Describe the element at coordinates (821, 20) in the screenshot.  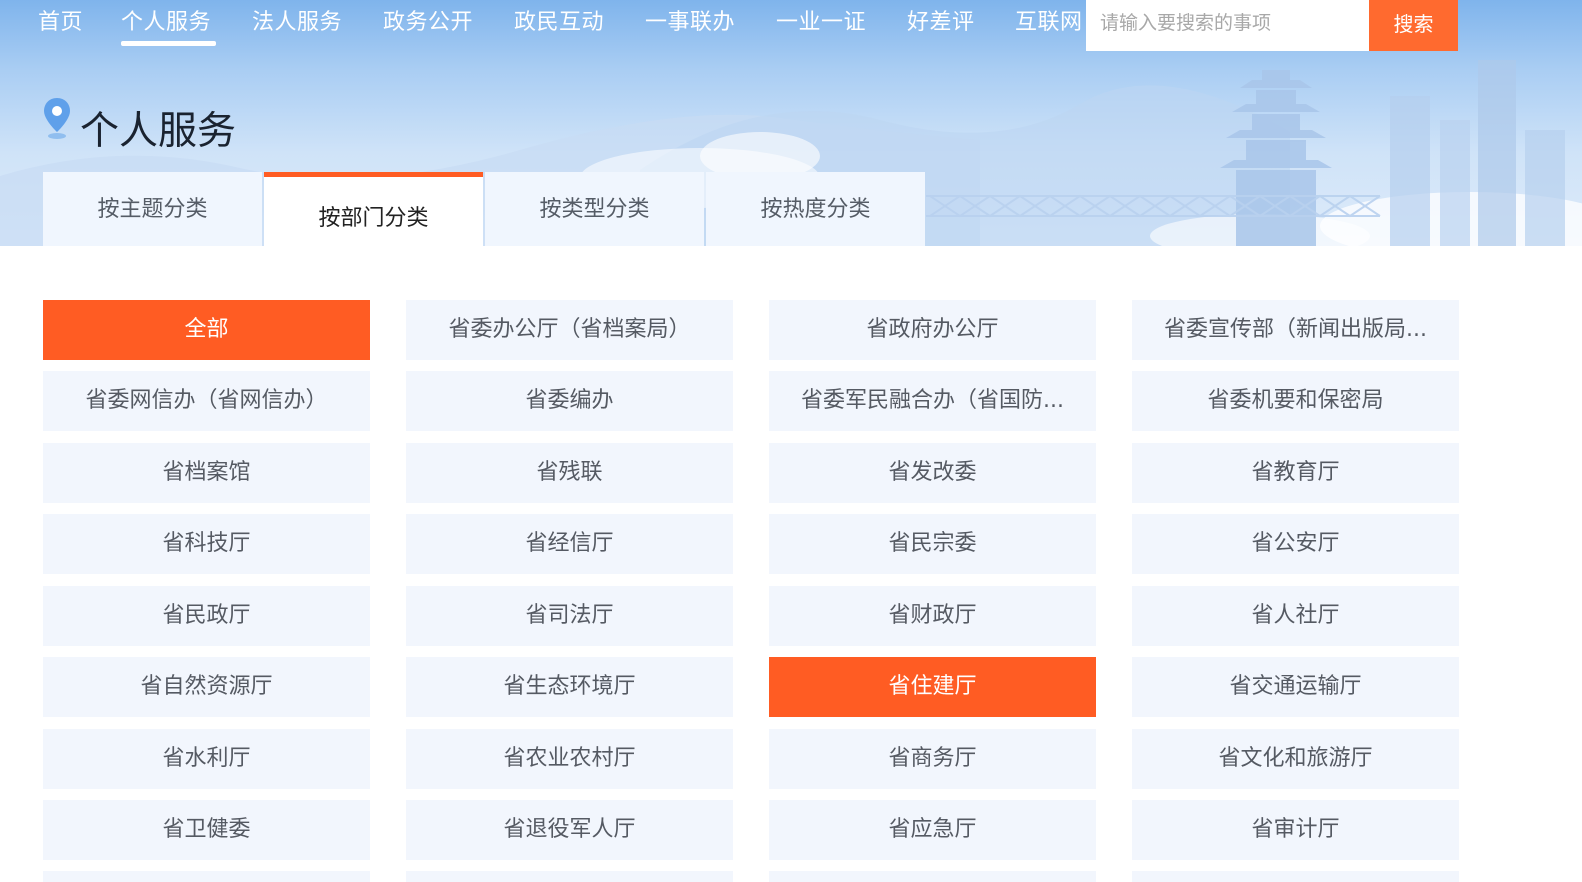
I see `nav-item-one-industry-one-license: 一业一证` at that location.